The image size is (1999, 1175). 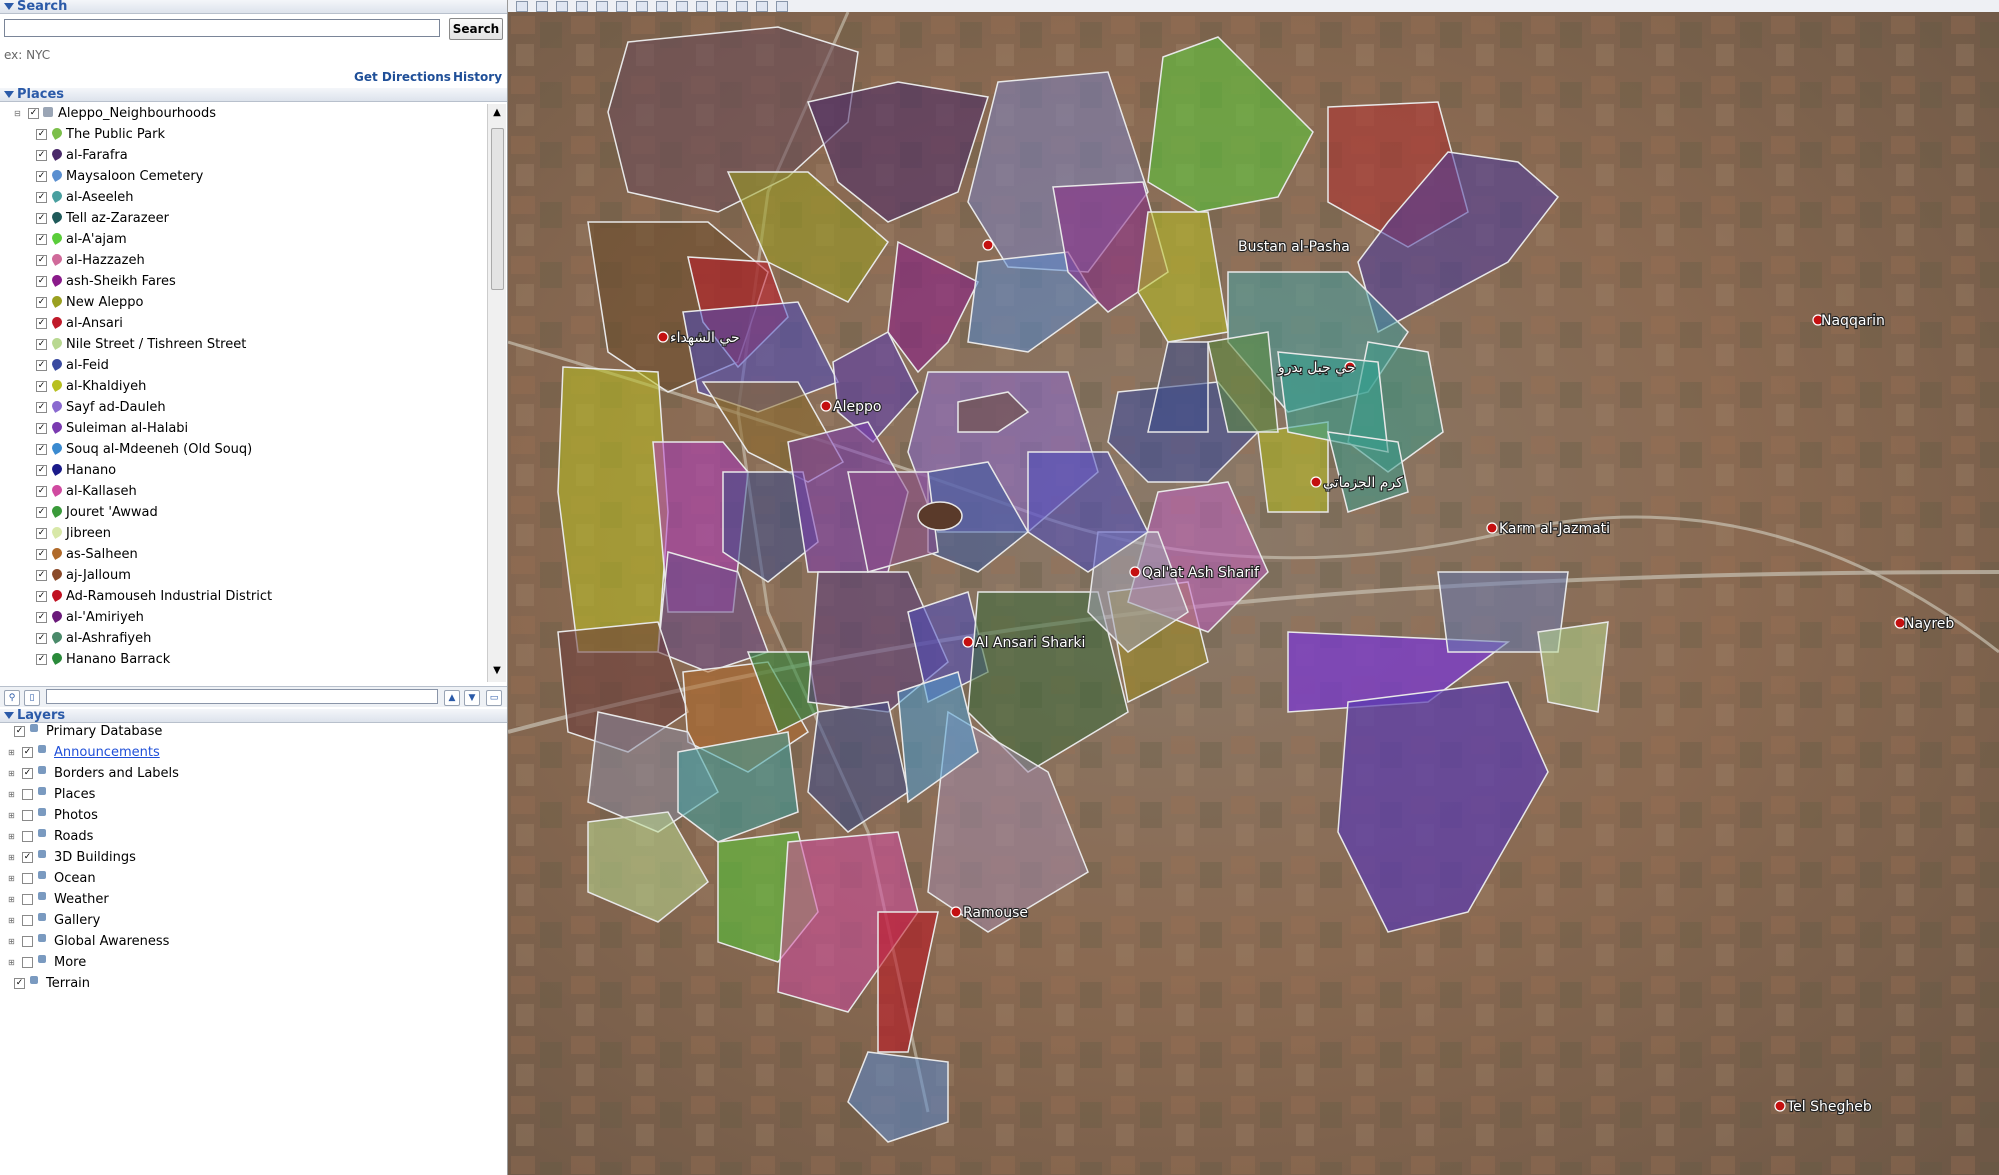 I want to click on history-icon, so click(x=642, y=6).